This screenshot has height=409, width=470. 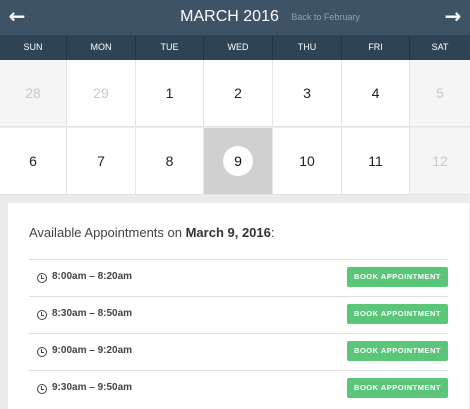 I want to click on calendar-day: 10, so click(x=306, y=161).